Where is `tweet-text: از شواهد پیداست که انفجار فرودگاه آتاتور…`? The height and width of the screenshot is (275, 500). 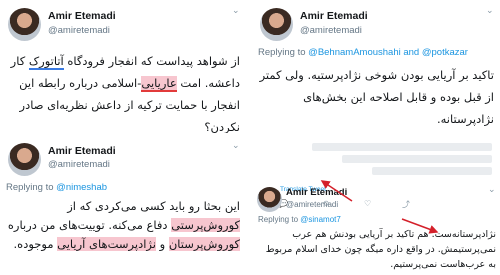
tweet-text: از شواهد پیداست که انفجار فرودگاه آتاتور… is located at coordinates (125, 93).